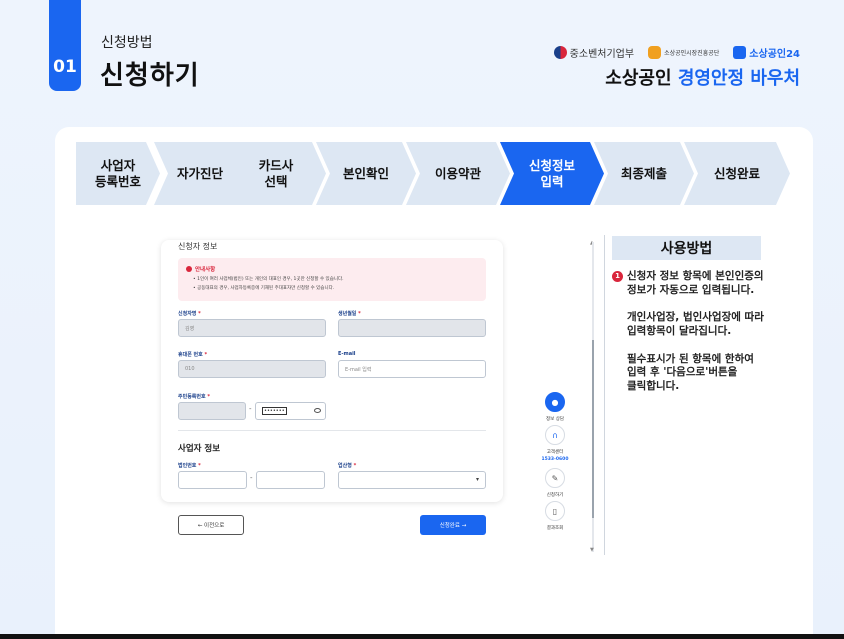  Describe the element at coordinates (422, 636) in the screenshot. I see `bottom-border` at that location.